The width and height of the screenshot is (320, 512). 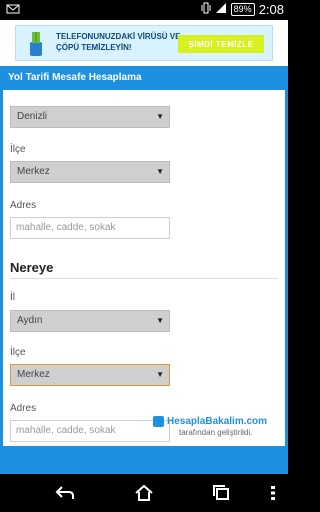 What do you see at coordinates (90, 172) in the screenshot?
I see `from-district-select: Merkez ▼` at bounding box center [90, 172].